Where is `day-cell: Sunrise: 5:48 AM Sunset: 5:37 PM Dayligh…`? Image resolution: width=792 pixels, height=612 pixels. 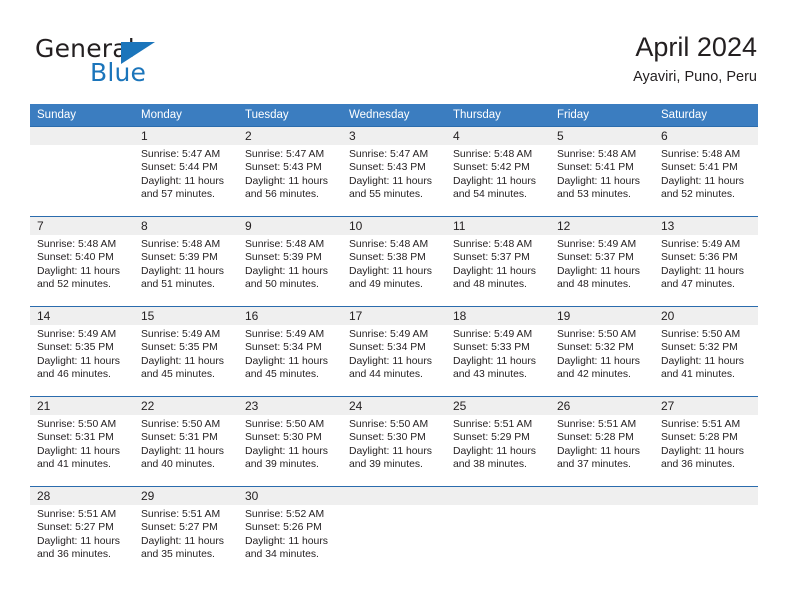
day-cell: Sunrise: 5:48 AM Sunset: 5:37 PM Dayligh… is located at coordinates (498, 270).